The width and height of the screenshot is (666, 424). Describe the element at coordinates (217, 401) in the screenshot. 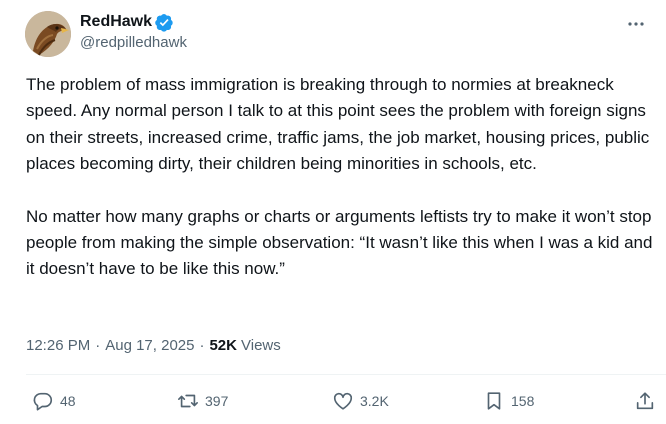

I see `repost-count: 397` at that location.